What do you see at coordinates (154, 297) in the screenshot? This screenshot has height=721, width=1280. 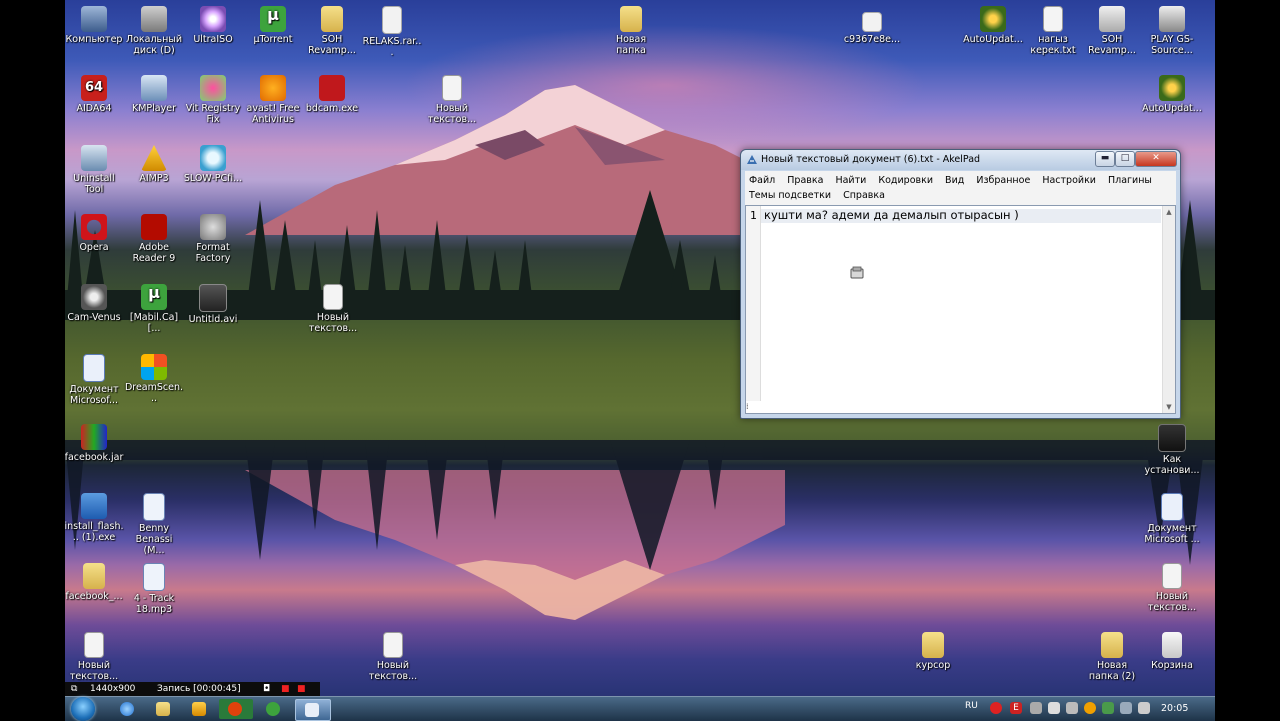 I see `utorrent-icon` at bounding box center [154, 297].